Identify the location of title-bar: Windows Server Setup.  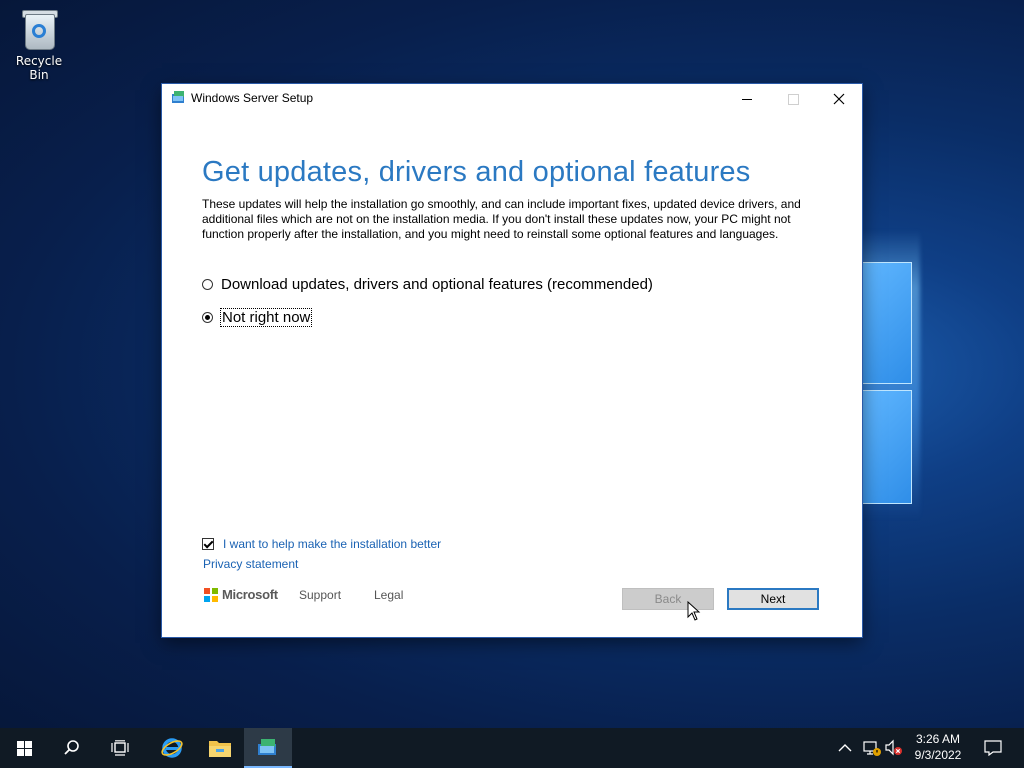
(512, 99).